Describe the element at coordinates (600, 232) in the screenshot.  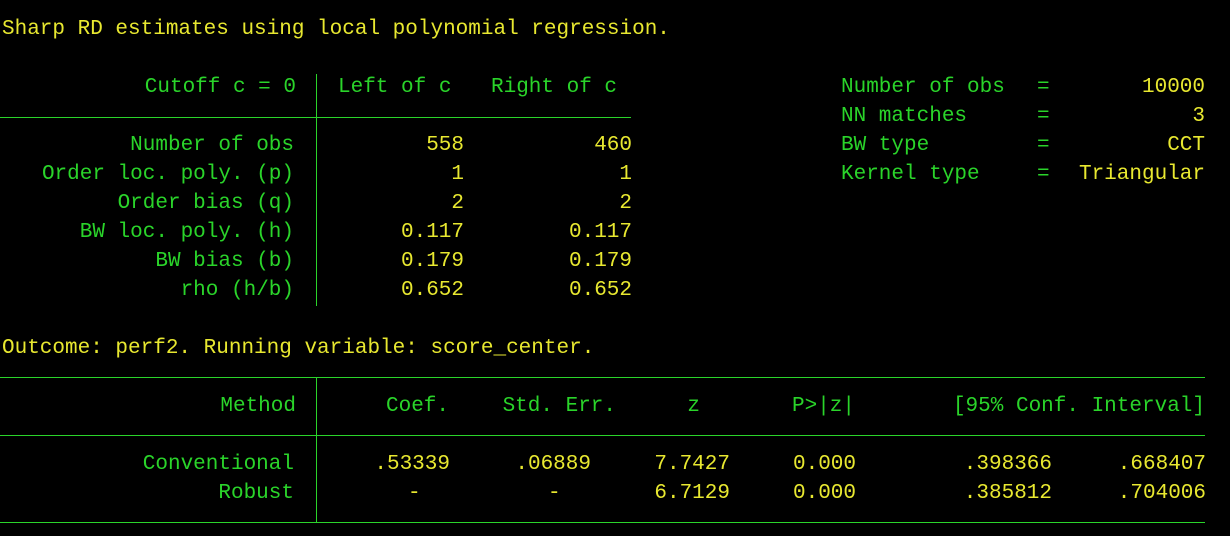
I see `row-right-value: 0.117` at that location.